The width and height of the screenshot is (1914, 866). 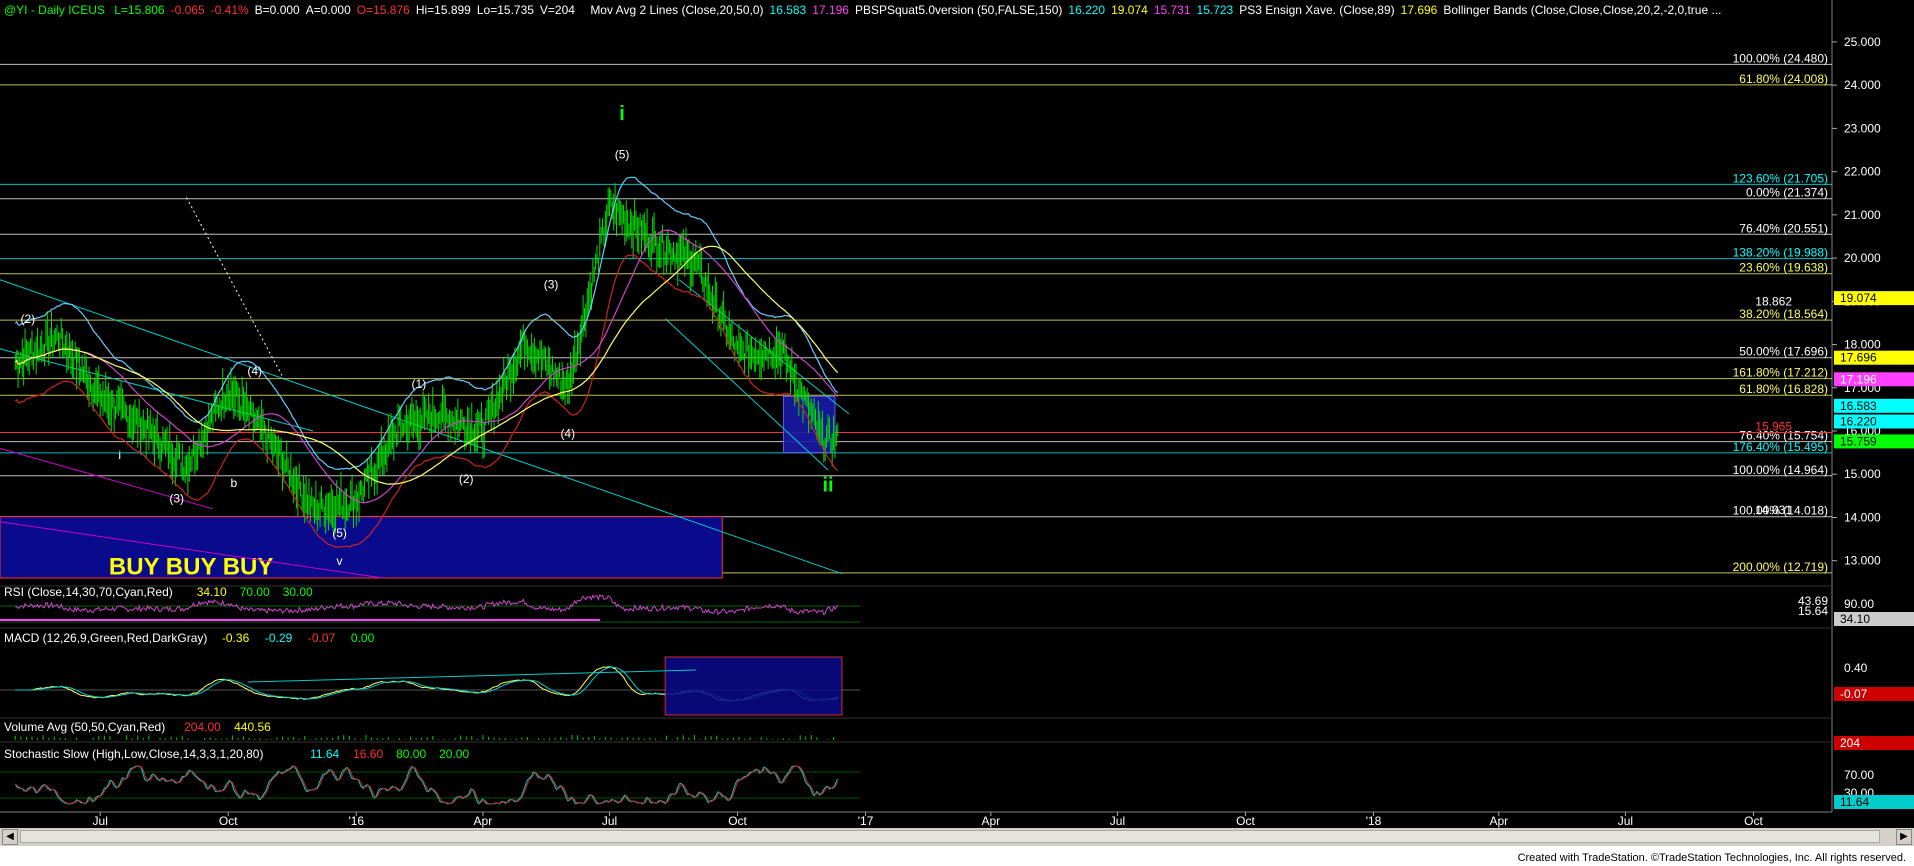 What do you see at coordinates (1172, 10) in the screenshot?
I see `study-value: 15.731` at bounding box center [1172, 10].